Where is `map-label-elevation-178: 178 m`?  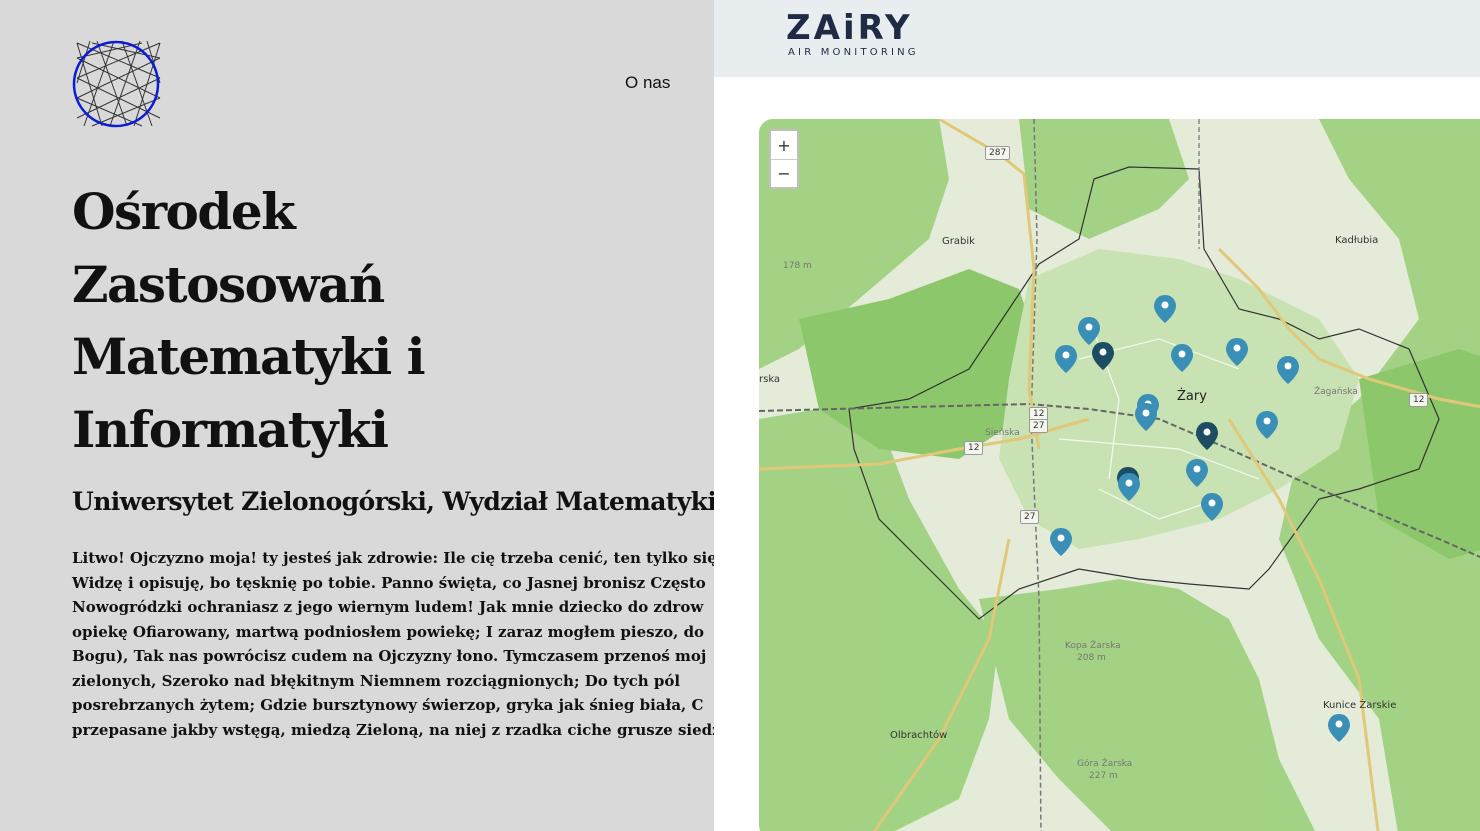 map-label-elevation-178: 178 m is located at coordinates (797, 266).